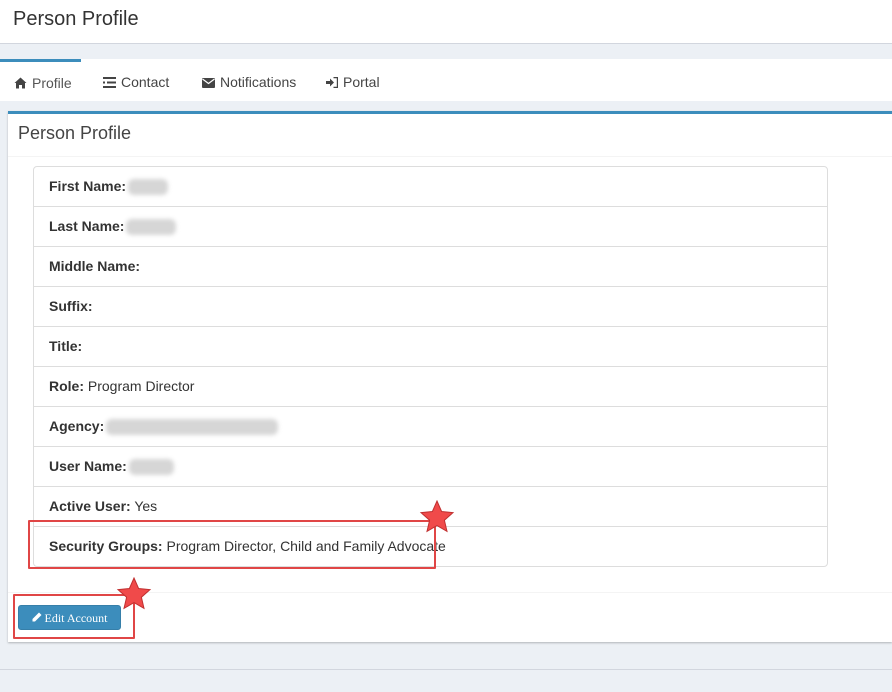  I want to click on field-active-user: Active User: Yes, so click(430, 506).